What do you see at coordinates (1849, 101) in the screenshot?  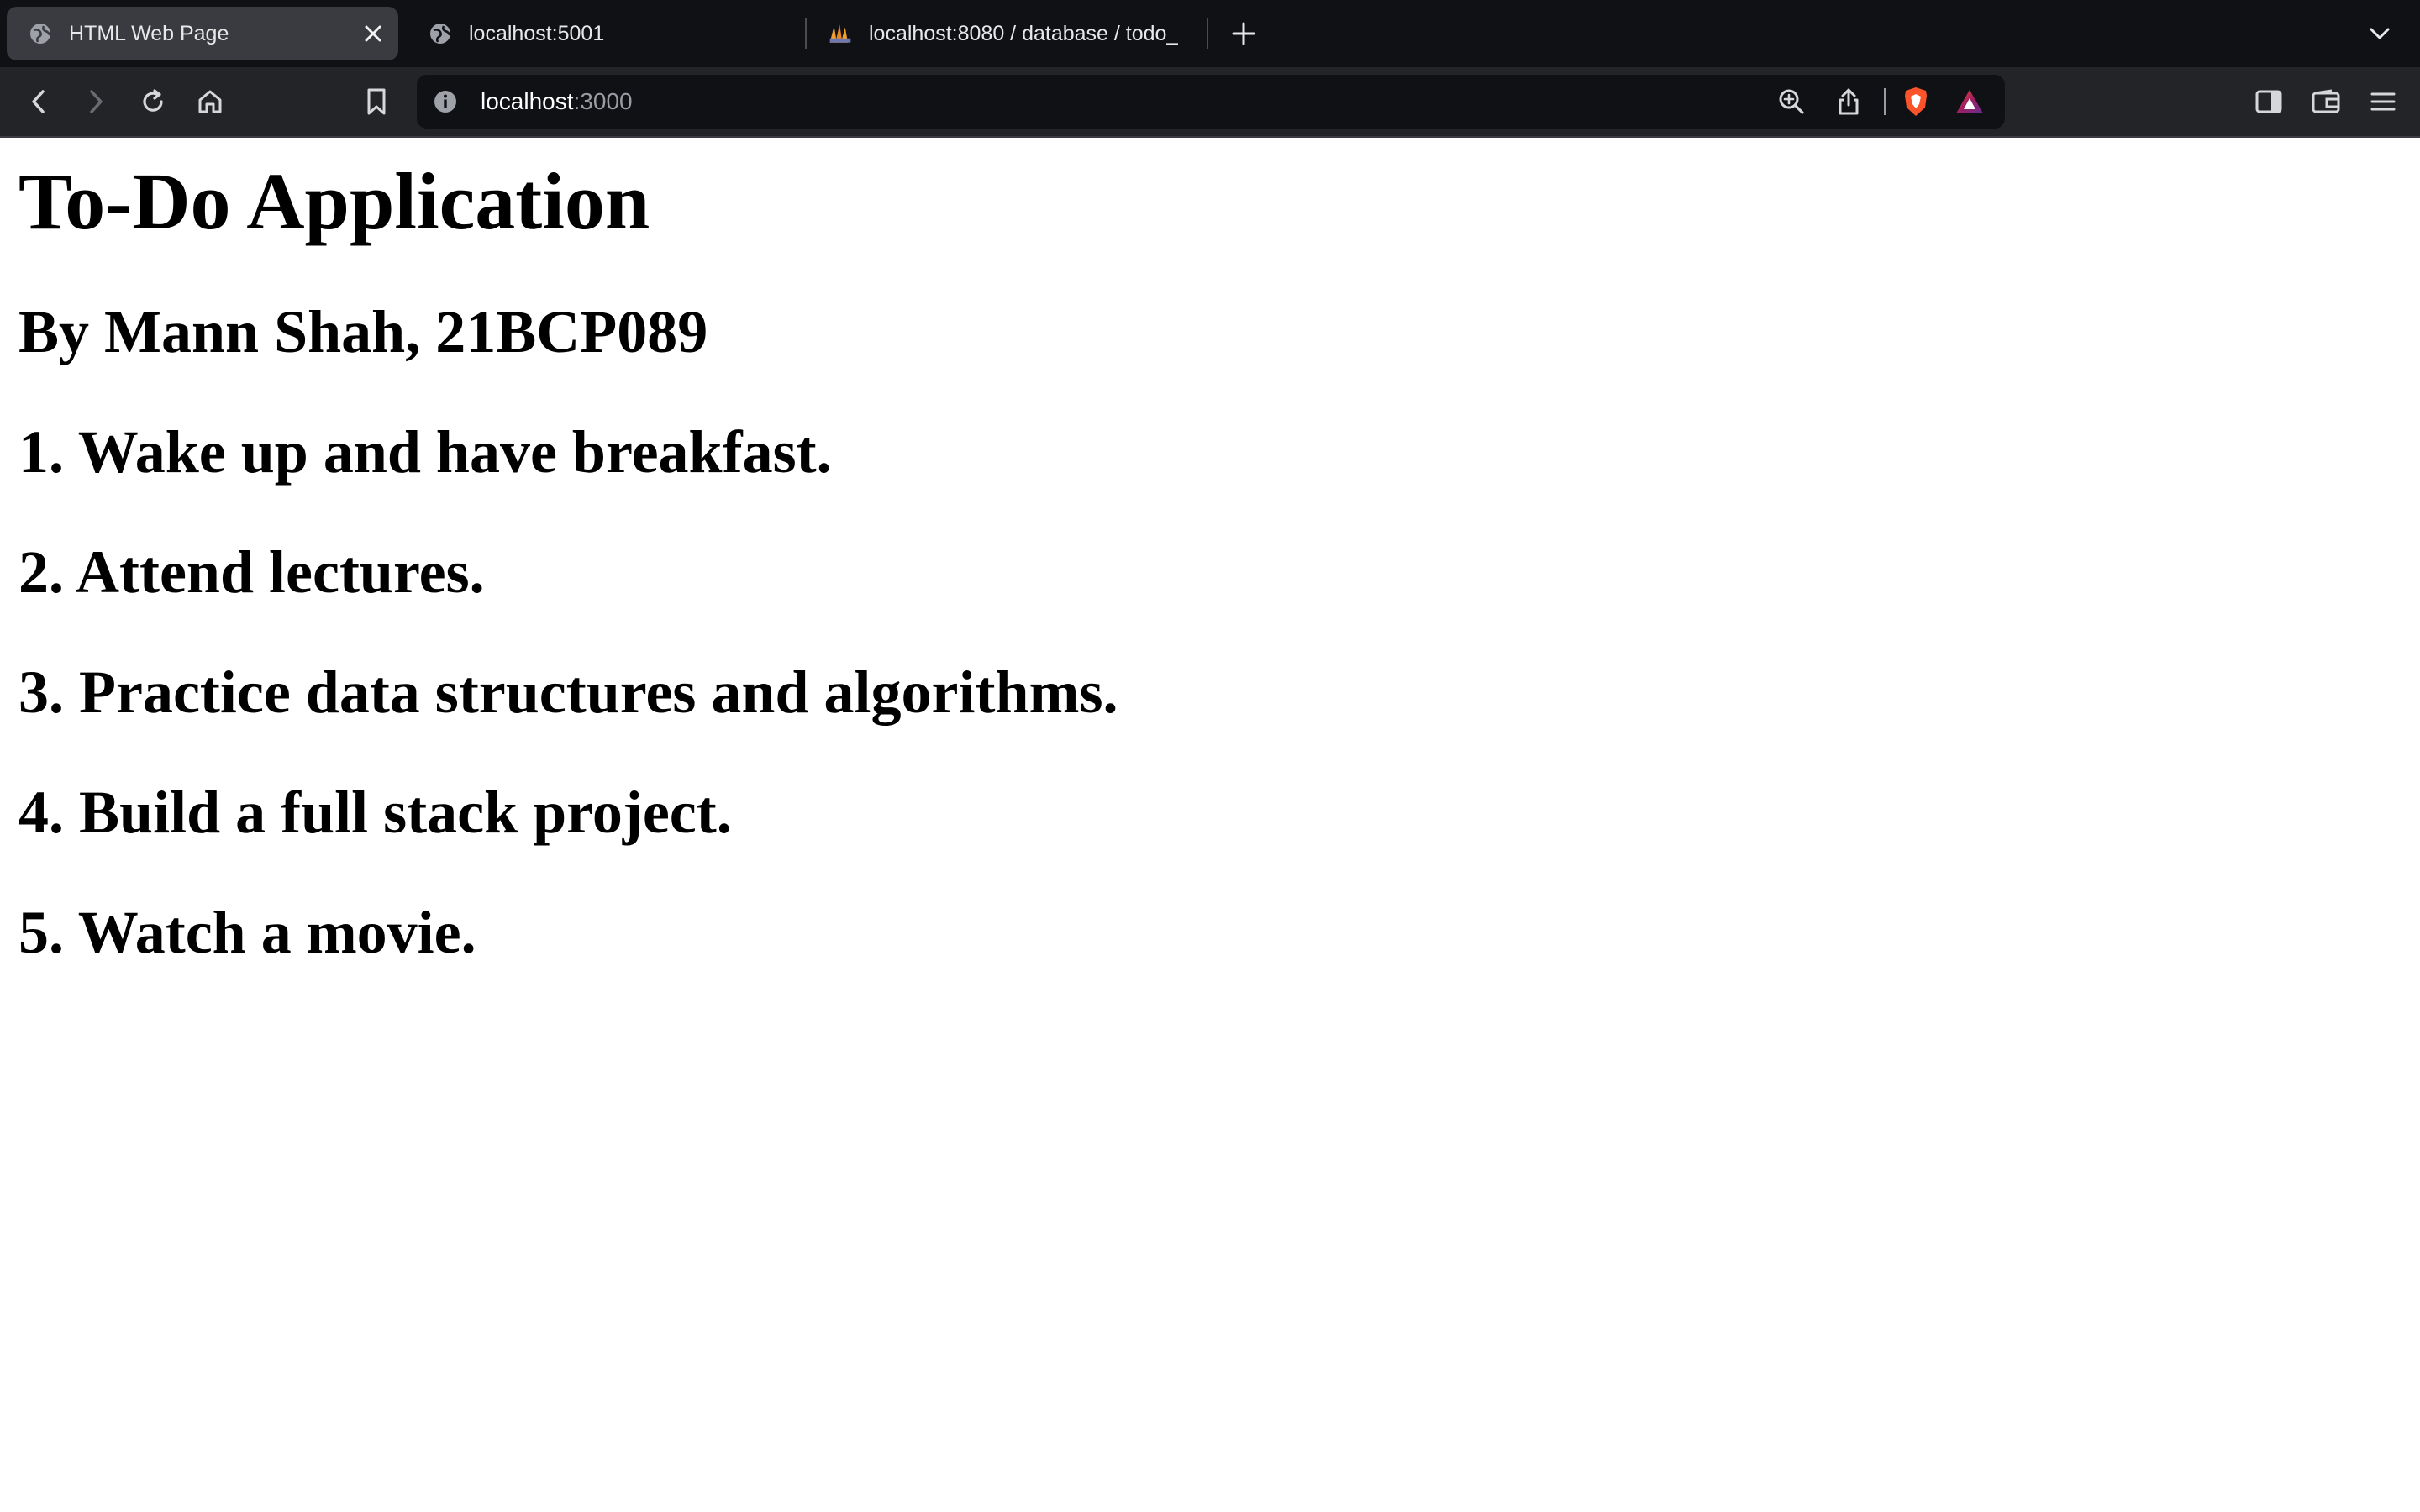 I see `share-icon` at bounding box center [1849, 101].